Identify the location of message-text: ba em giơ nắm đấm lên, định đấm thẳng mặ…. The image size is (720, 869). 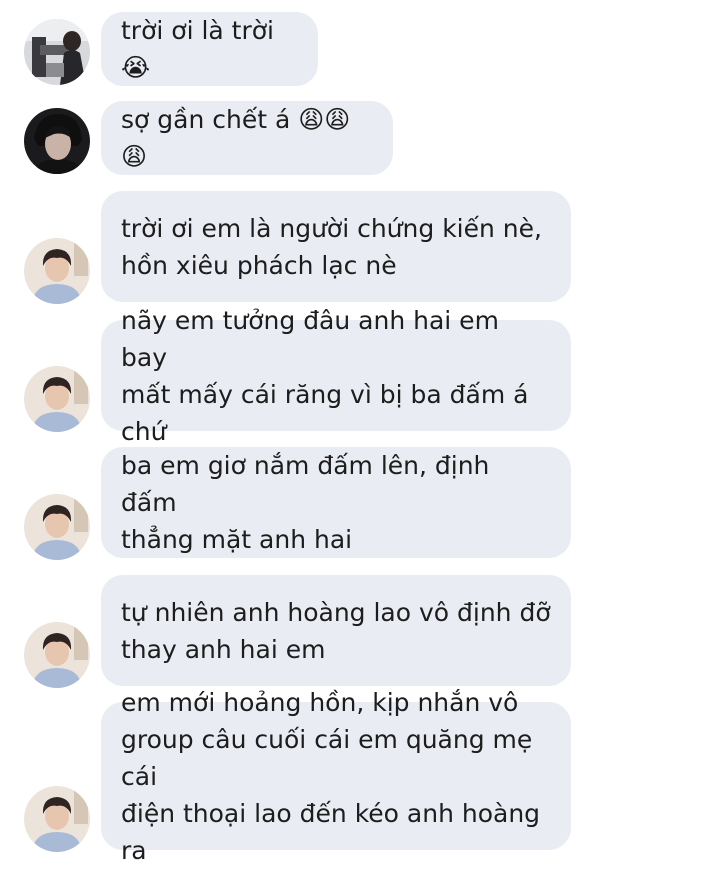
(305, 502).